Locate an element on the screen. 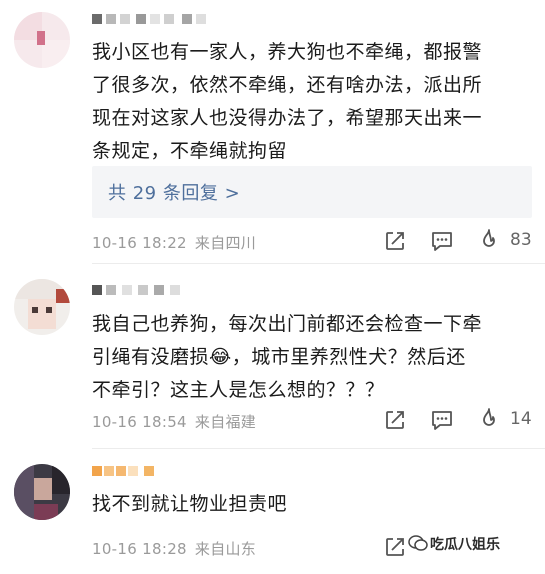 This screenshot has height=574, width=545. like-count: 14 is located at coordinates (521, 419).